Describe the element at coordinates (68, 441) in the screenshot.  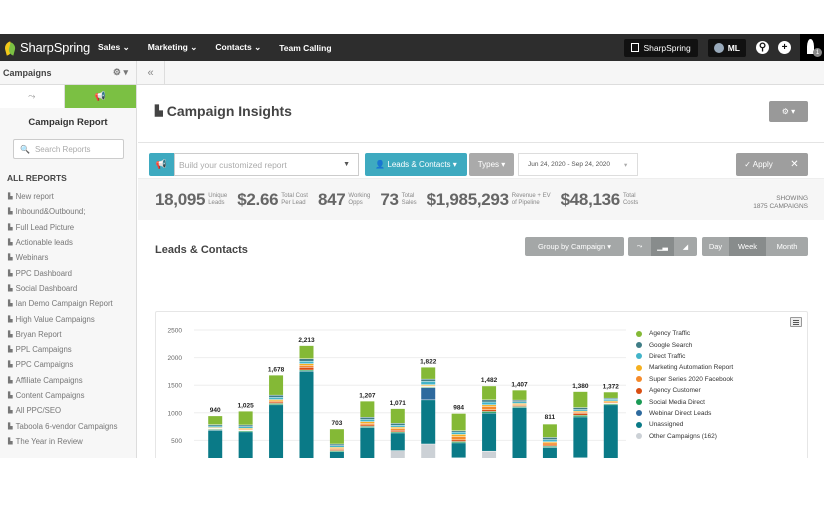
I see `sidebar-report-item: ▙ The Year in Review` at that location.